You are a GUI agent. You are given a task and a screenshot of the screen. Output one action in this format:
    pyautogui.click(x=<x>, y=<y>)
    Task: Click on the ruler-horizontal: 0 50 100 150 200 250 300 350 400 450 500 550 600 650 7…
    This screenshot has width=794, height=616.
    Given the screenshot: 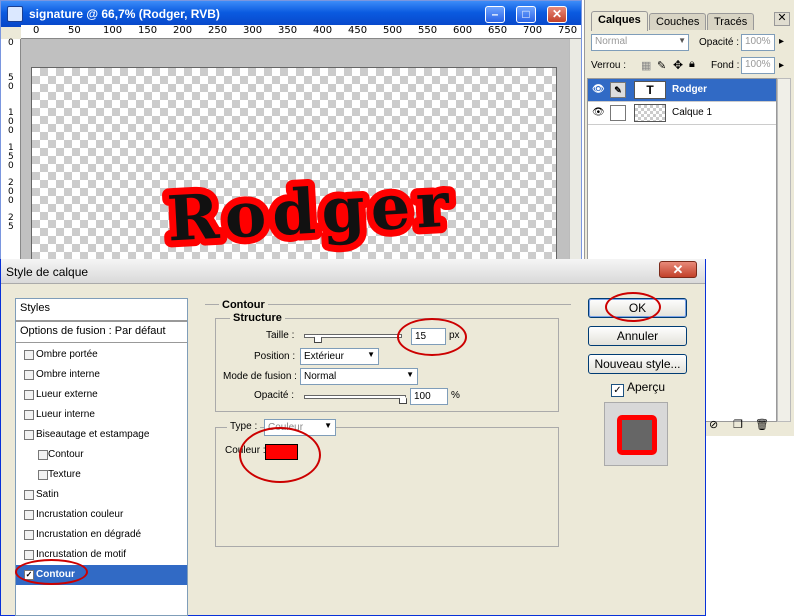 What is the action you would take?
    pyautogui.click(x=301, y=32)
    